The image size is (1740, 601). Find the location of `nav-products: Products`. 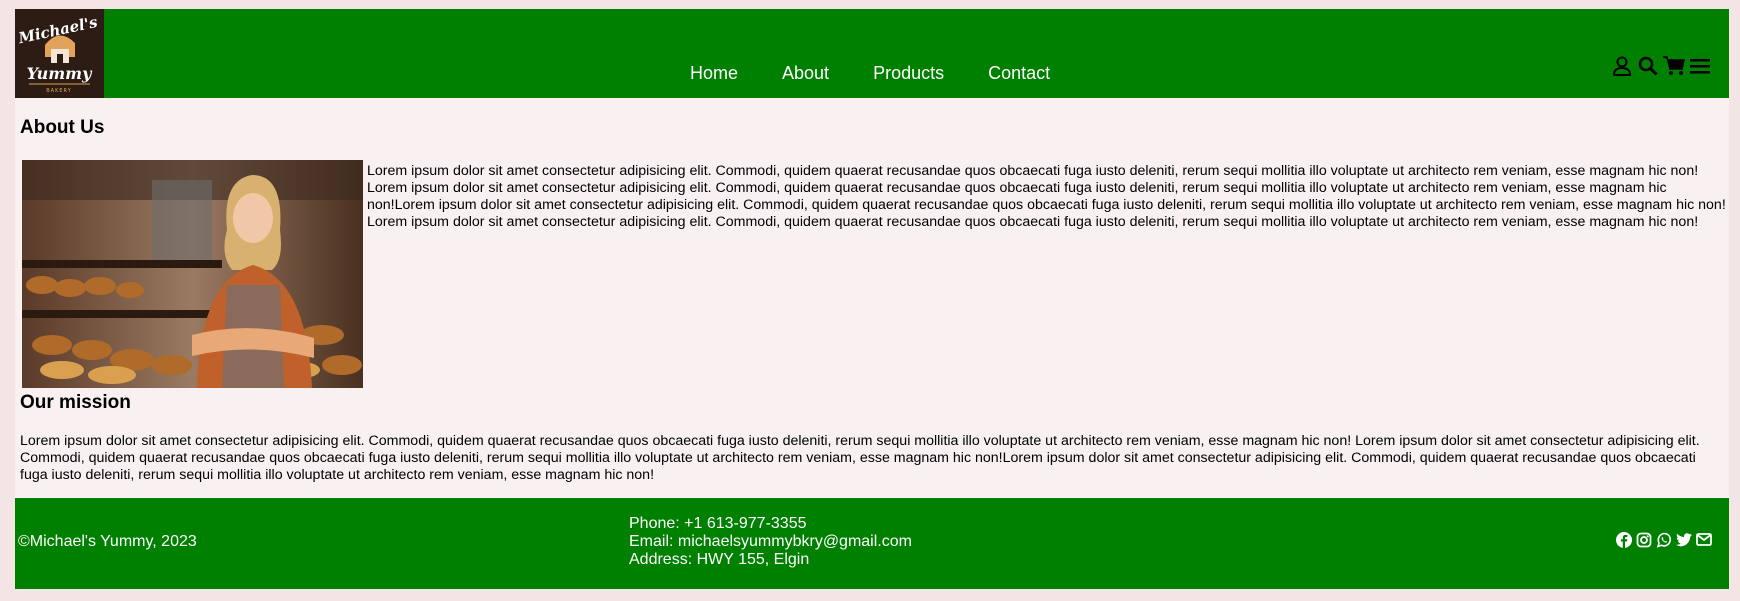

nav-products: Products is located at coordinates (908, 73).